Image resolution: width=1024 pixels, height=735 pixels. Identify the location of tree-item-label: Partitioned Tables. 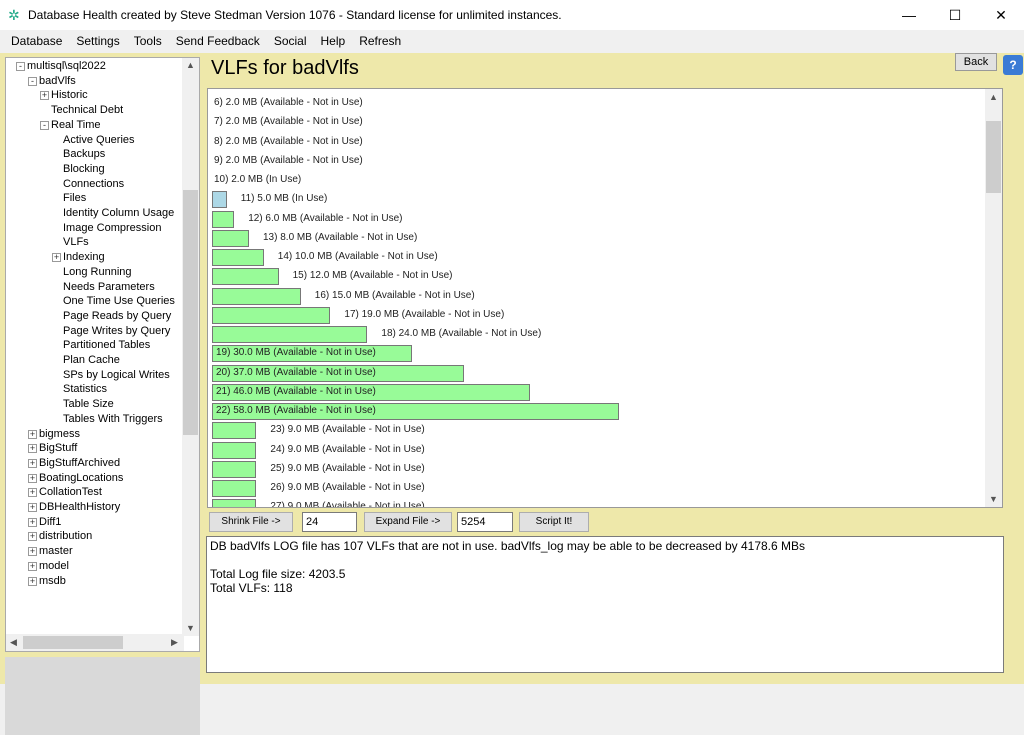
(107, 345).